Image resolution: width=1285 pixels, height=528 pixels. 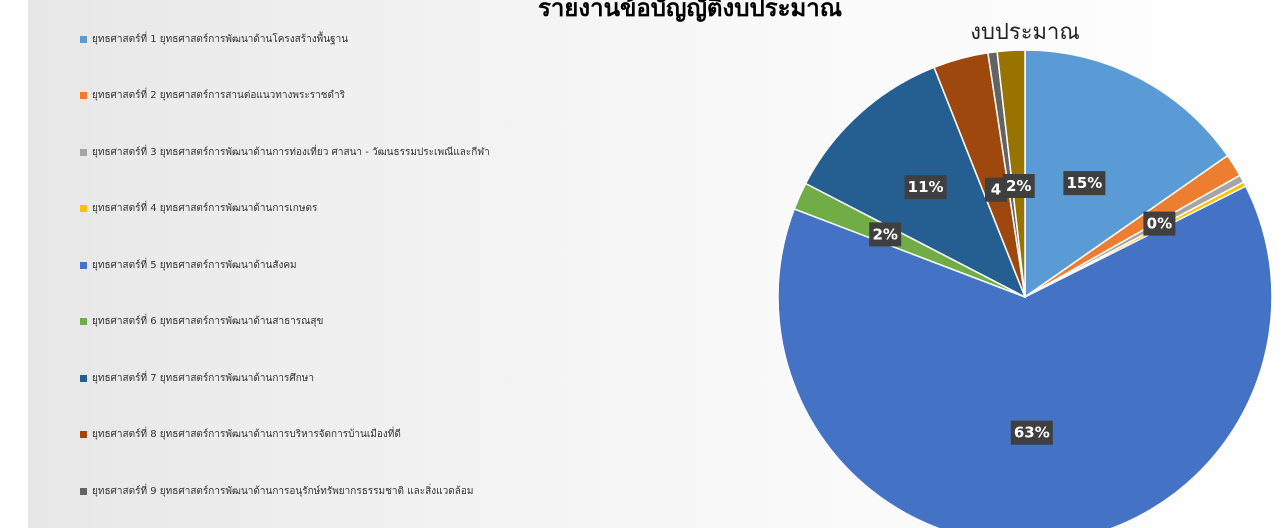 I want to click on data-label-text: 15%, so click(x=1084, y=183).